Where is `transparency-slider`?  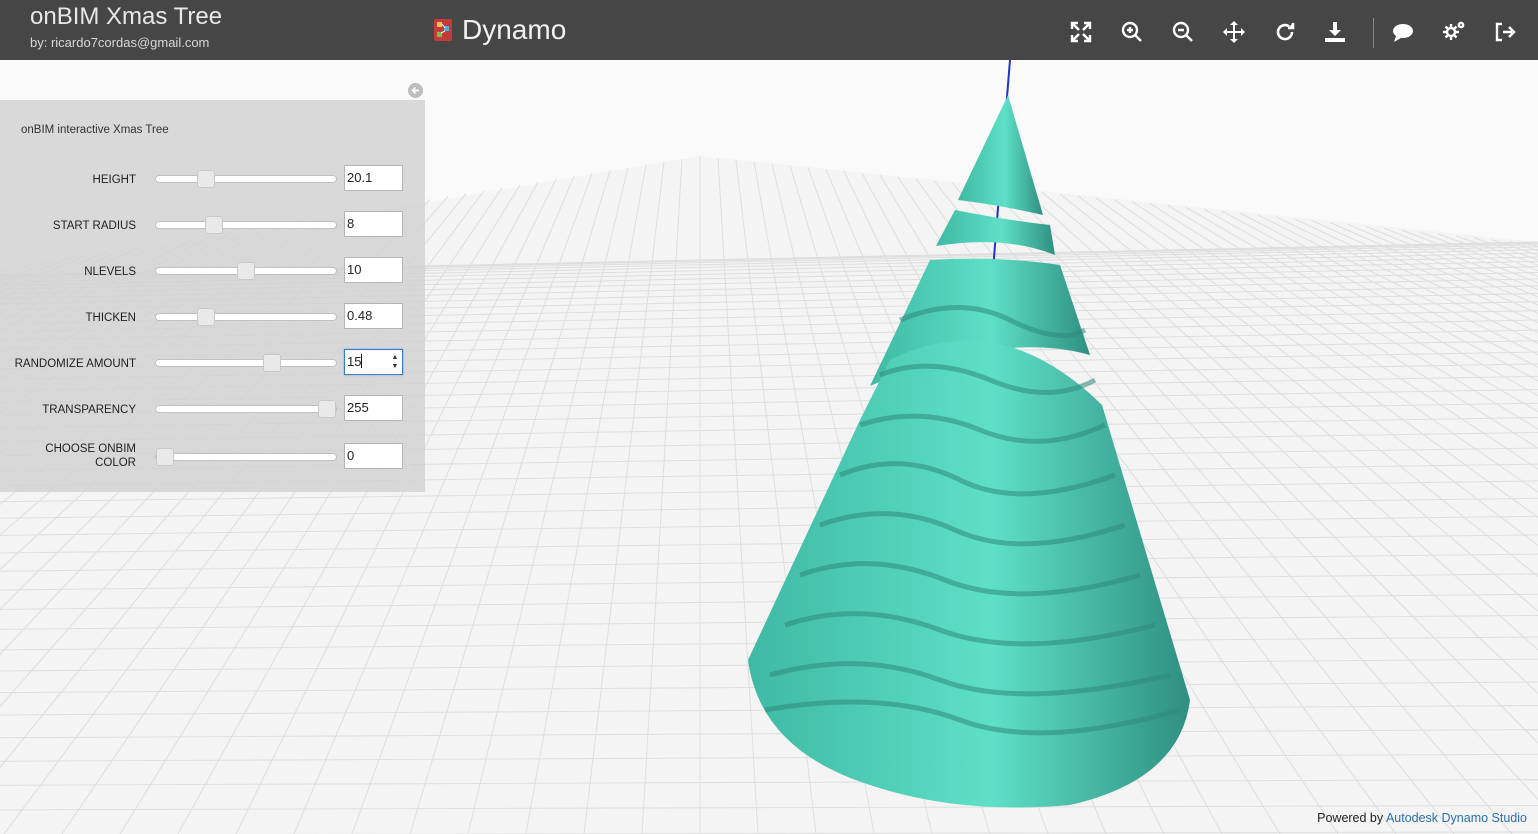
transparency-slider is located at coordinates (246, 409).